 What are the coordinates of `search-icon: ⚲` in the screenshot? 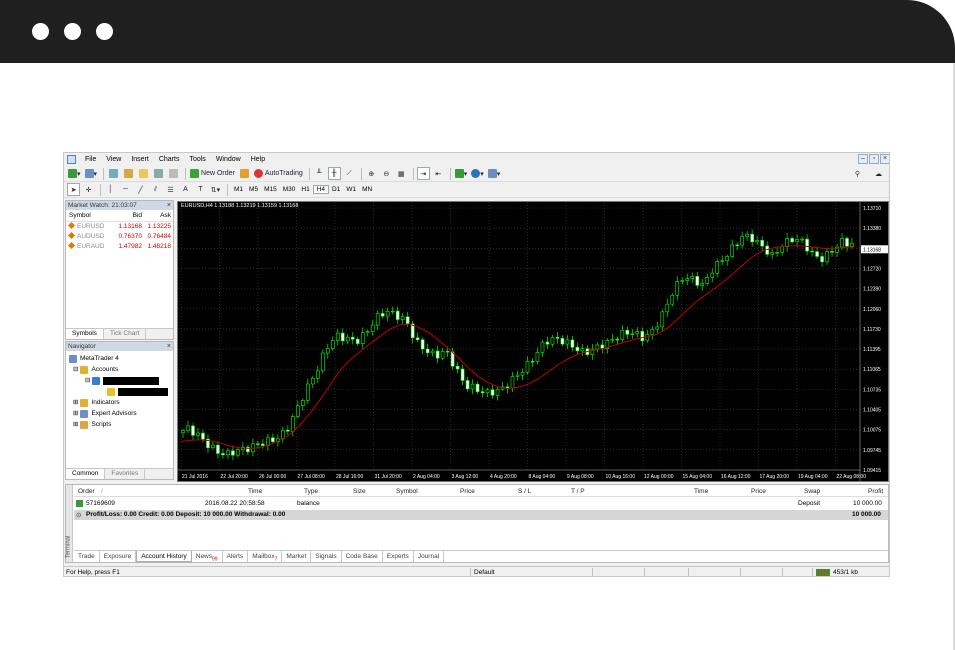 It's located at (857, 173).